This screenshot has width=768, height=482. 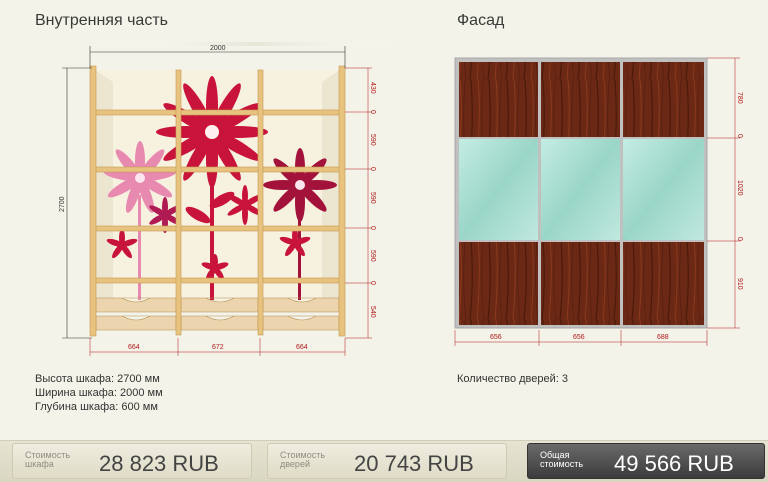 I want to click on cabinet-price-label: Стоимость шкафа, so click(x=60, y=460).